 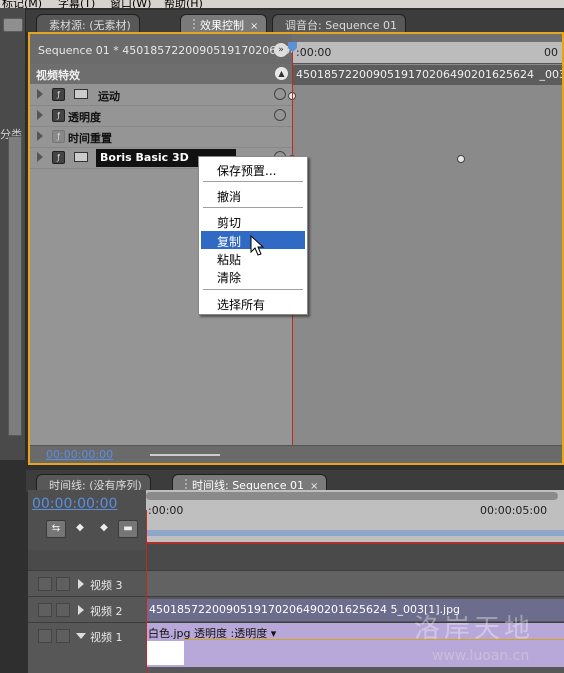 What do you see at coordinates (253, 195) in the screenshot?
I see `menu-item-undo: 撤消` at bounding box center [253, 195].